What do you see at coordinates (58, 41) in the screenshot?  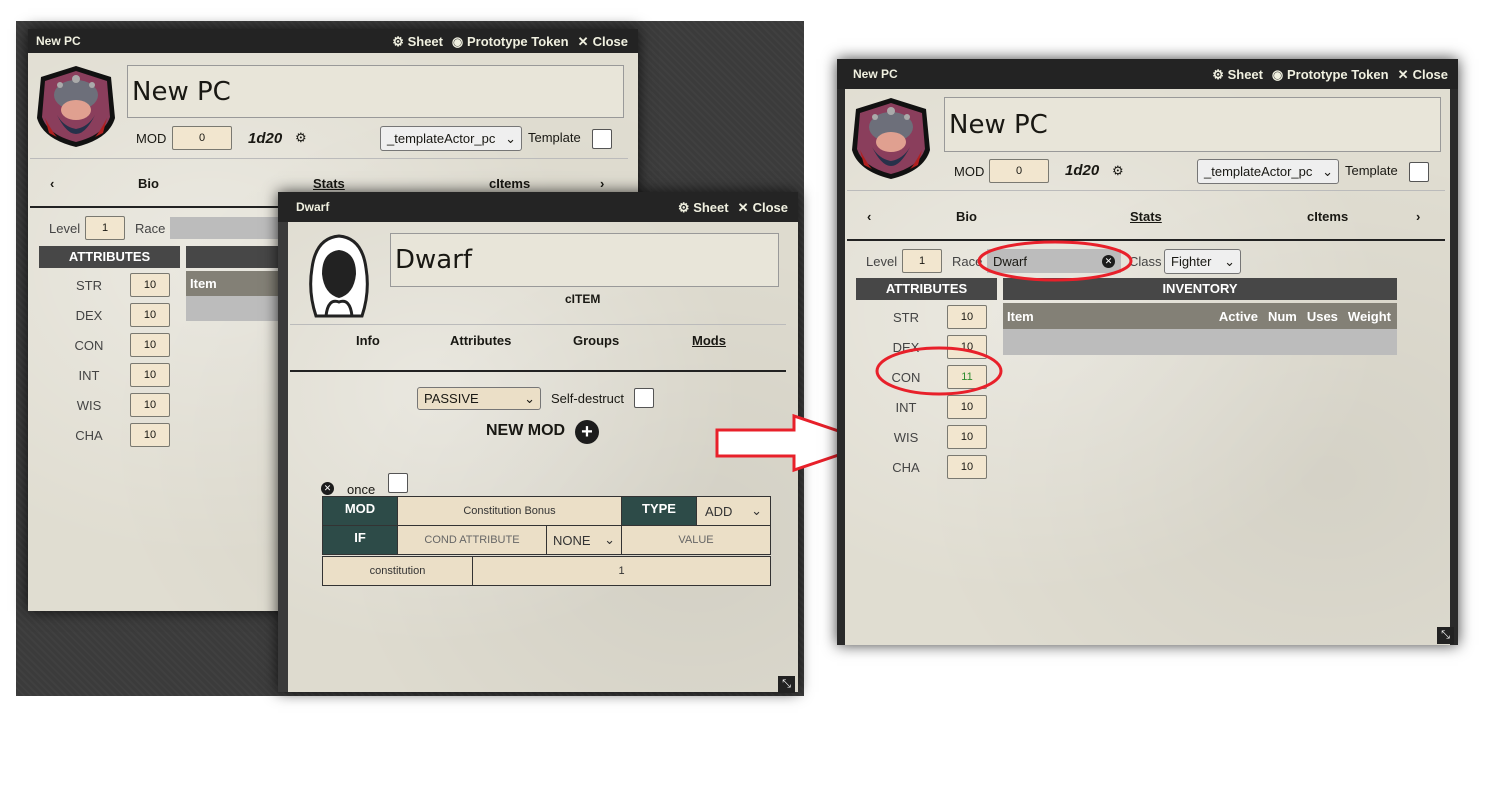 I see `window-title: New PC` at bounding box center [58, 41].